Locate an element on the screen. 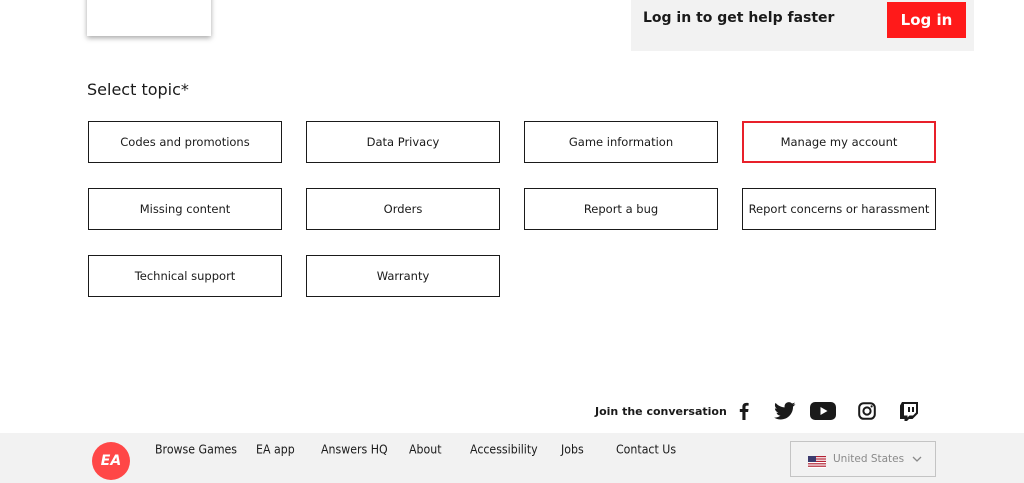 This screenshot has width=1024, height=483. facebook-icon is located at coordinates (744, 411).